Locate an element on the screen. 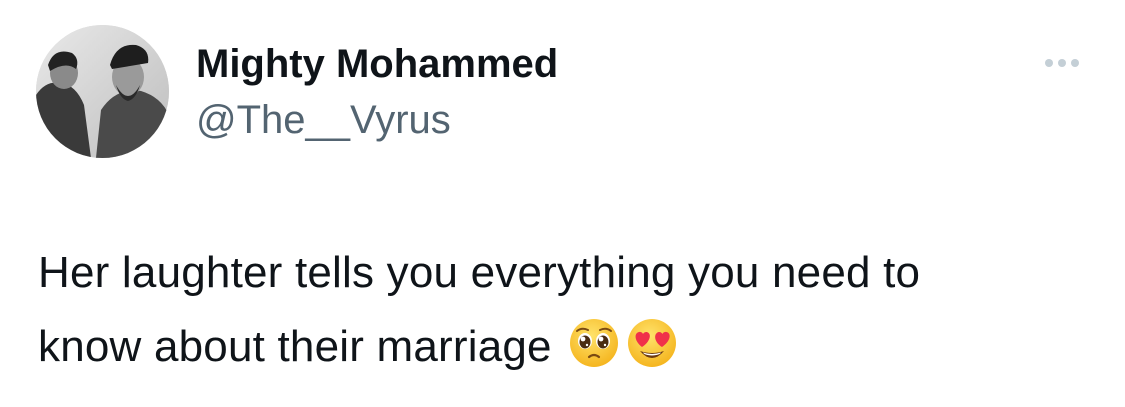 Image resolution: width=1125 pixels, height=407 pixels. author-display-name: Mighty Mohammed is located at coordinates (377, 64).